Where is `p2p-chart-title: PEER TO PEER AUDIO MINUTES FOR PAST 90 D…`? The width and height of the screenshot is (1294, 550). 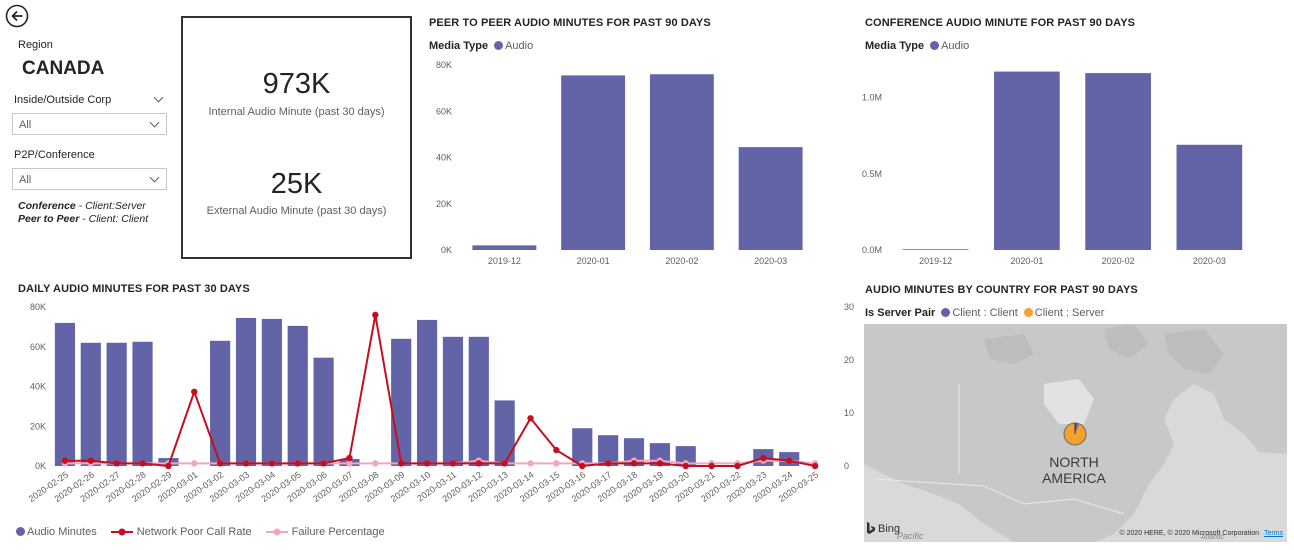
p2p-chart-title: PEER TO PEER AUDIO MINUTES FOR PAST 90 D… is located at coordinates (570, 23).